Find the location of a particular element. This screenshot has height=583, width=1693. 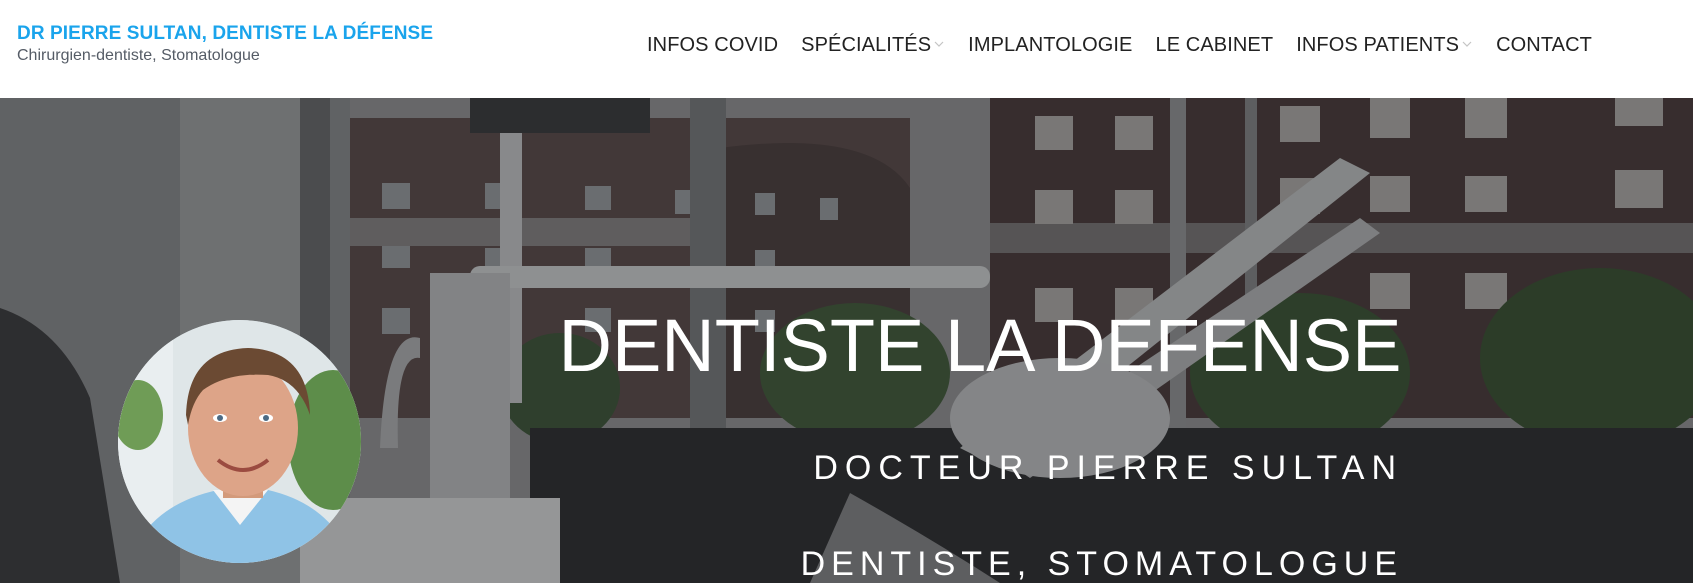

nav-label: LE CABINET is located at coordinates (1214, 45).